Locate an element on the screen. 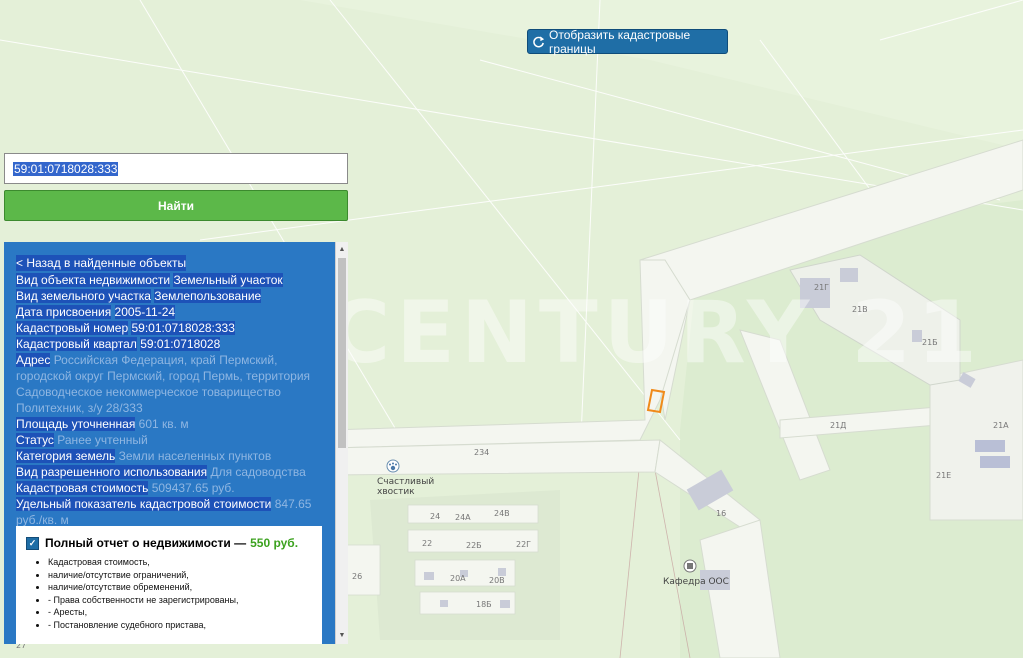 This screenshot has height=658, width=1023. info-field: Кадастровая стоимость 509437.65 руб. is located at coordinates (171, 488).